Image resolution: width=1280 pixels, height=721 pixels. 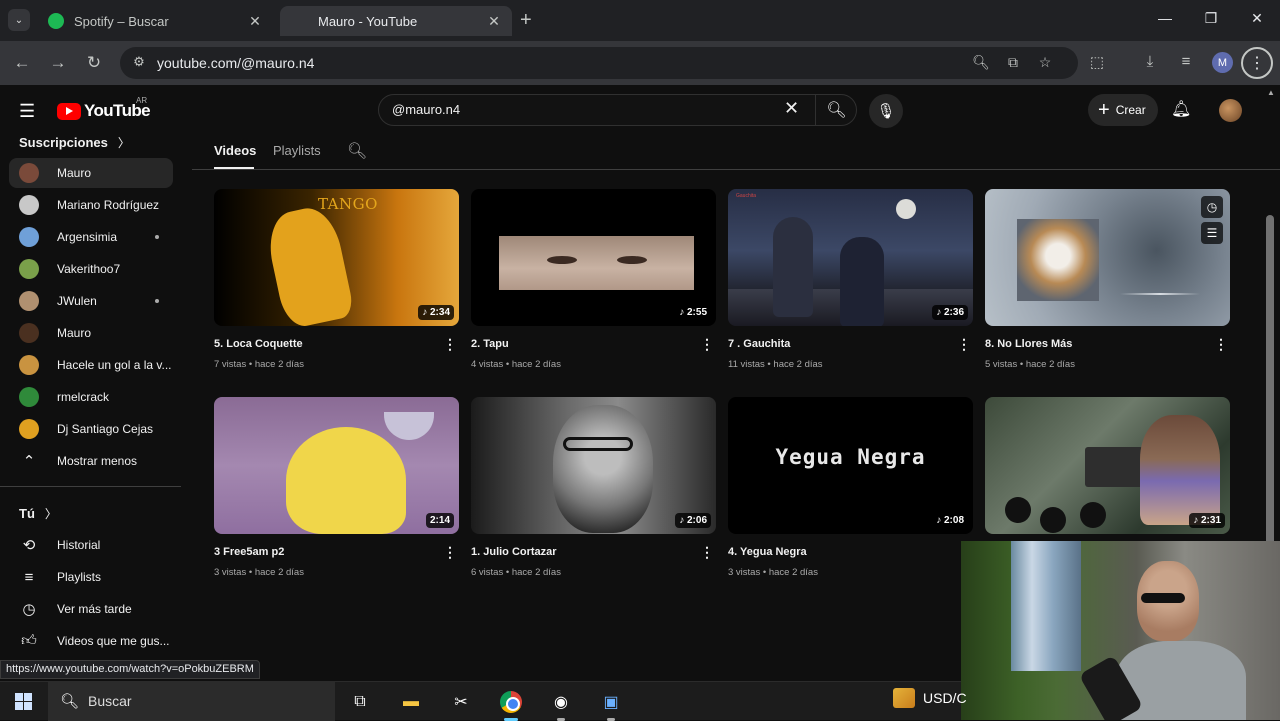 What do you see at coordinates (91, 397) in the screenshot?
I see `sidebar-item-rmelcrack: rmelcrack` at bounding box center [91, 397].